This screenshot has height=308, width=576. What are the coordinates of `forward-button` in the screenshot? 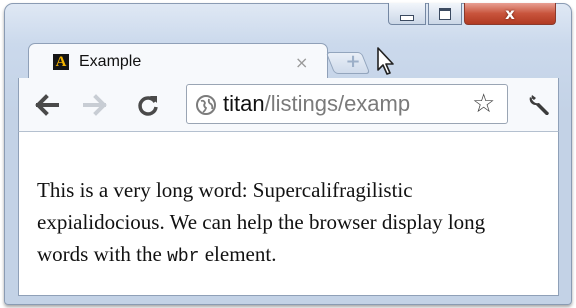 It's located at (95, 105).